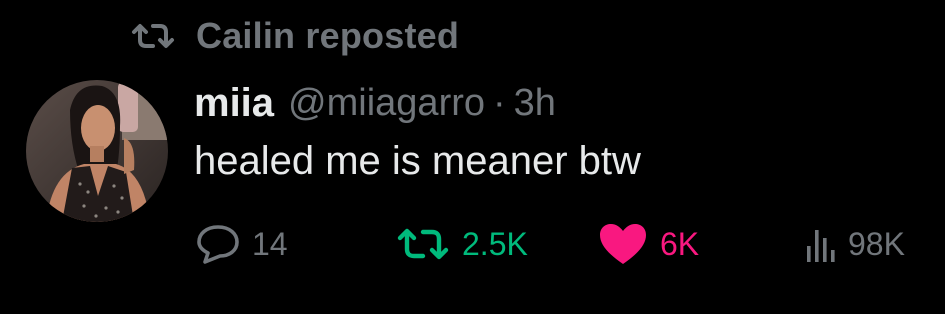  Describe the element at coordinates (623, 244) in the screenshot. I see `heart-icon` at that location.